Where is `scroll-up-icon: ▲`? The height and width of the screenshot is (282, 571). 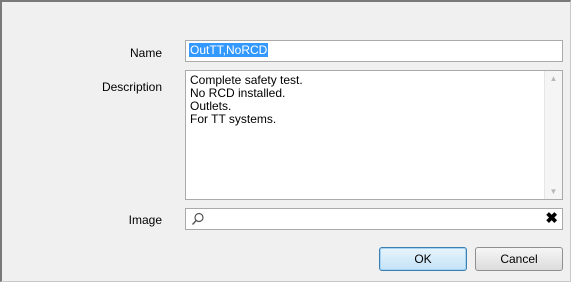
scroll-up-icon: ▲ is located at coordinates (553, 78).